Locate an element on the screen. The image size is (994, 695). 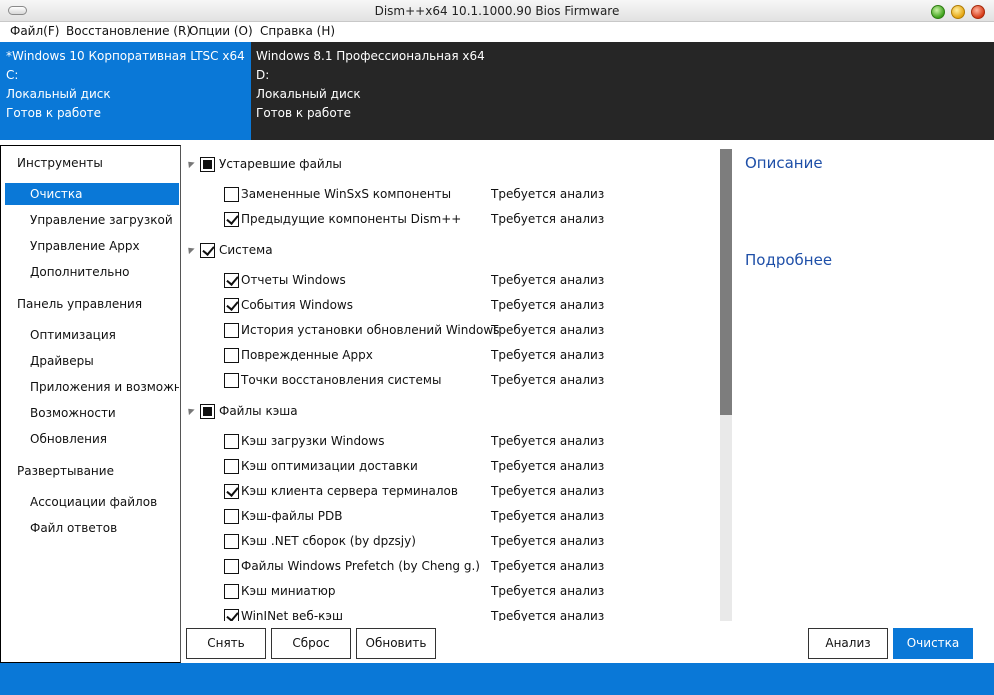
item-label: Предыдущие компоненты Dism++ is located at coordinates (351, 219).